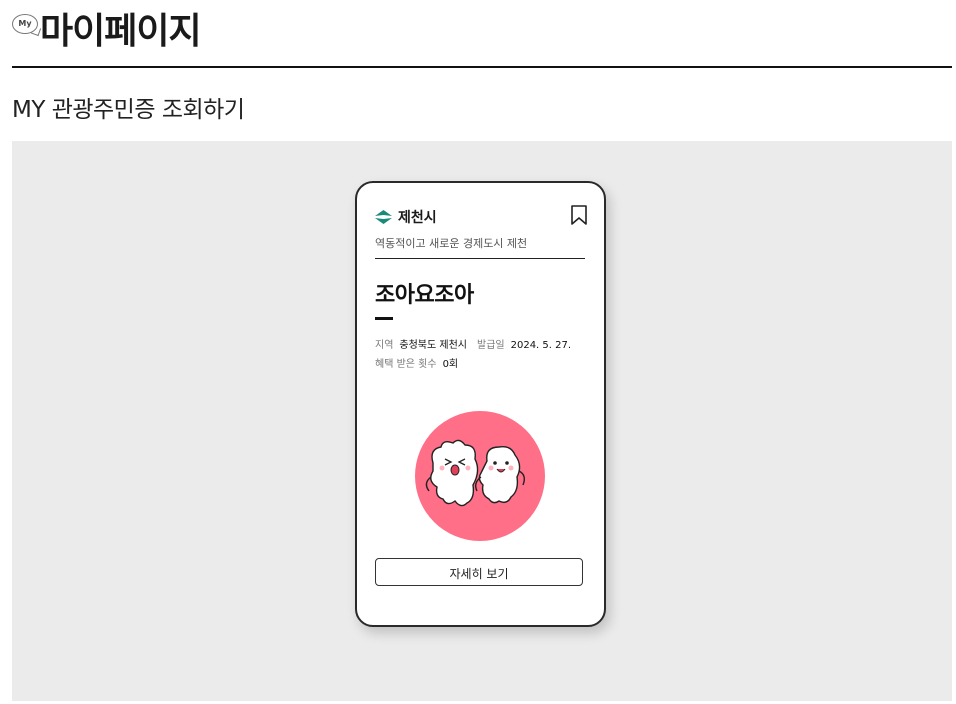 The image size is (956, 704). What do you see at coordinates (27, 26) in the screenshot?
I see `my-chat-icon: My` at bounding box center [27, 26].